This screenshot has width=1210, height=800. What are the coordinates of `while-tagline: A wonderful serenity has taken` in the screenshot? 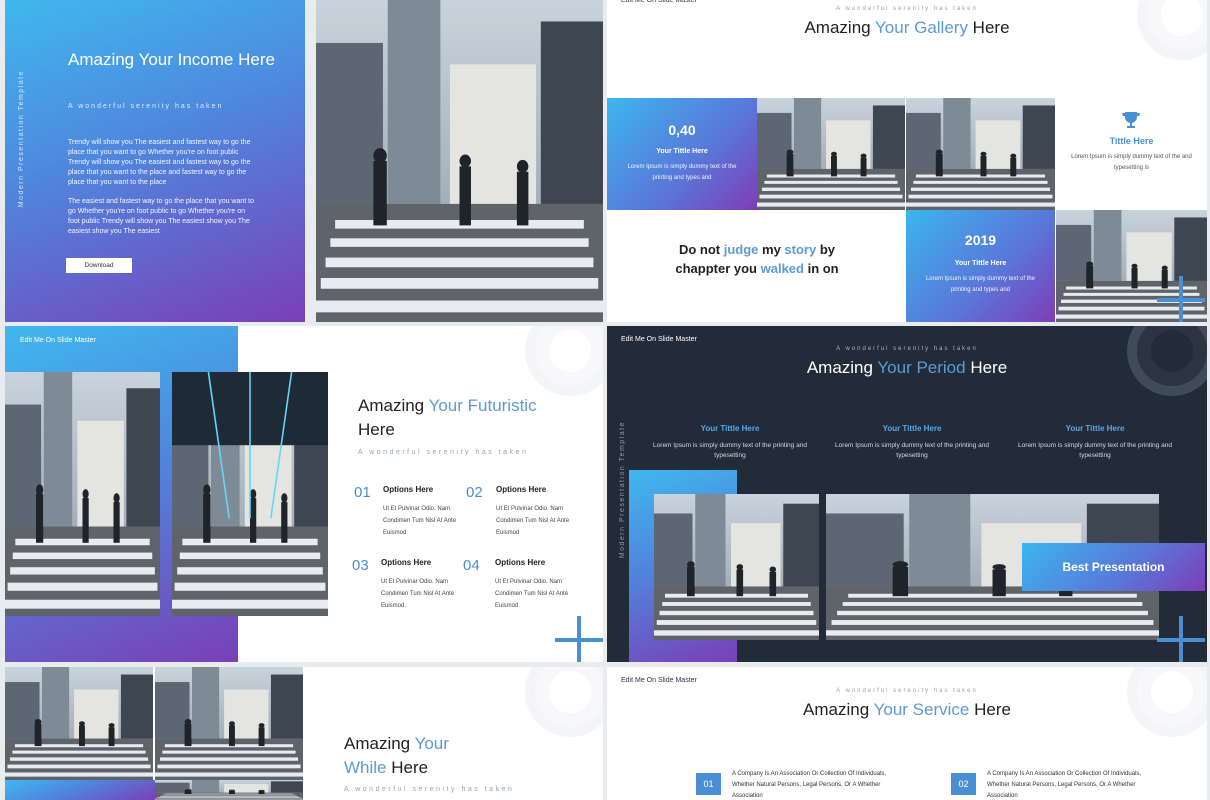 It's located at (429, 789).